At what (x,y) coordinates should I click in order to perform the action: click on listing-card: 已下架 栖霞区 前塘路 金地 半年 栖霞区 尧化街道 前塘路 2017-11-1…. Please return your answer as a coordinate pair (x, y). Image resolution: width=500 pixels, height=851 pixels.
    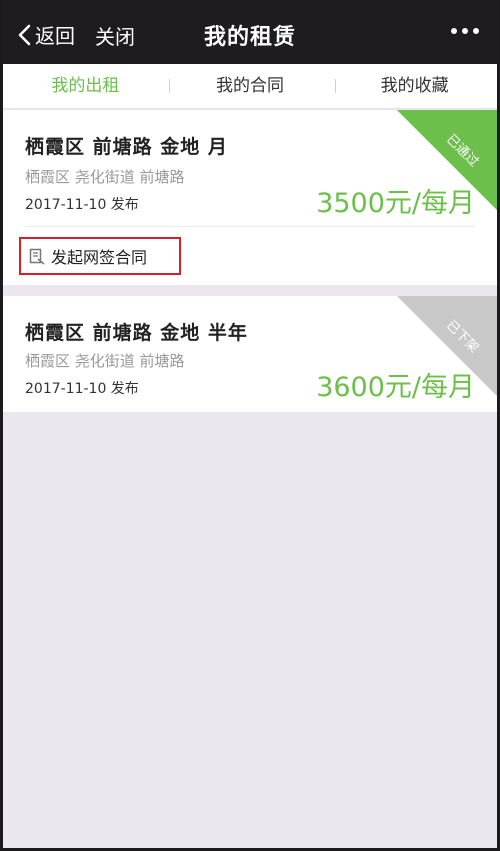
    Looking at the image, I should click on (250, 354).